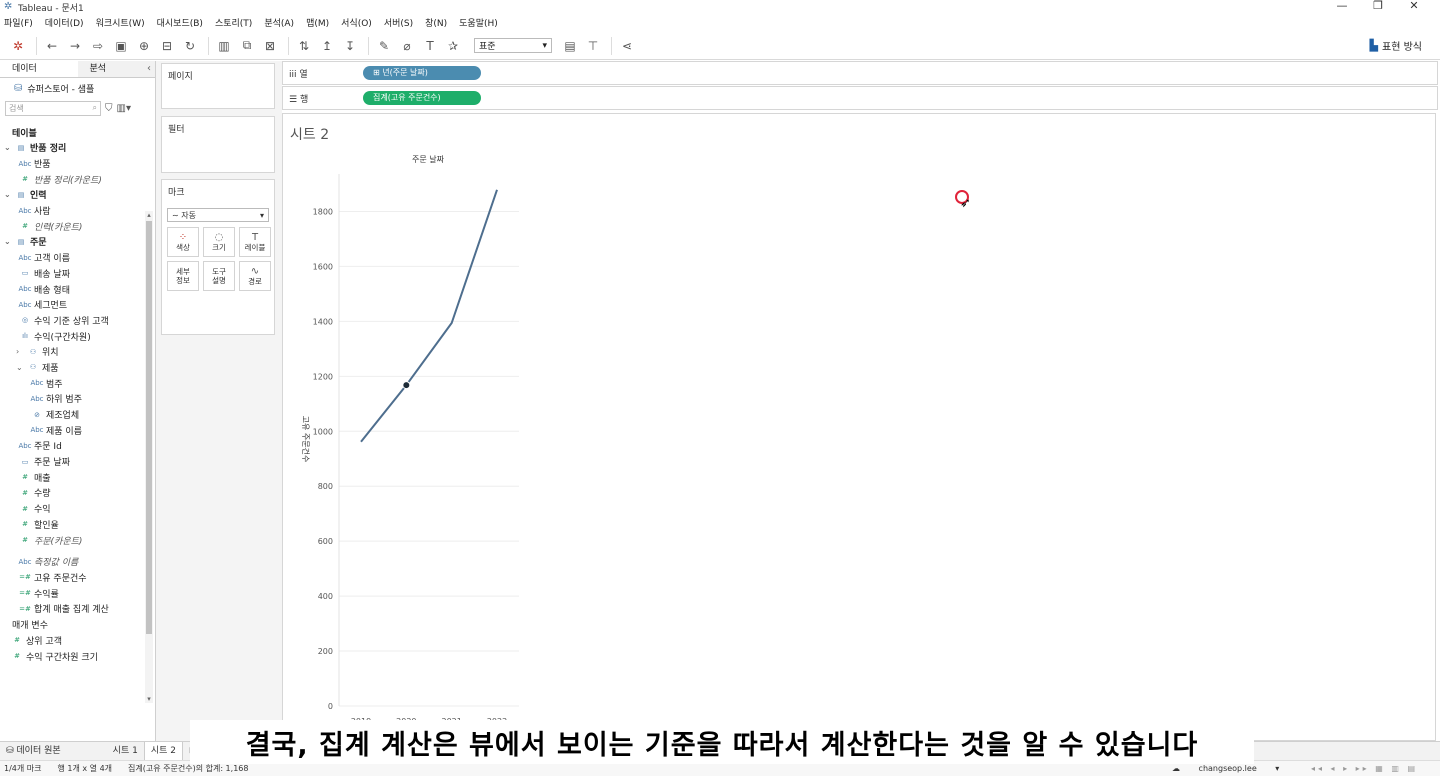  I want to click on table-folder: ⌄ ▤ 인력, so click(73, 195).